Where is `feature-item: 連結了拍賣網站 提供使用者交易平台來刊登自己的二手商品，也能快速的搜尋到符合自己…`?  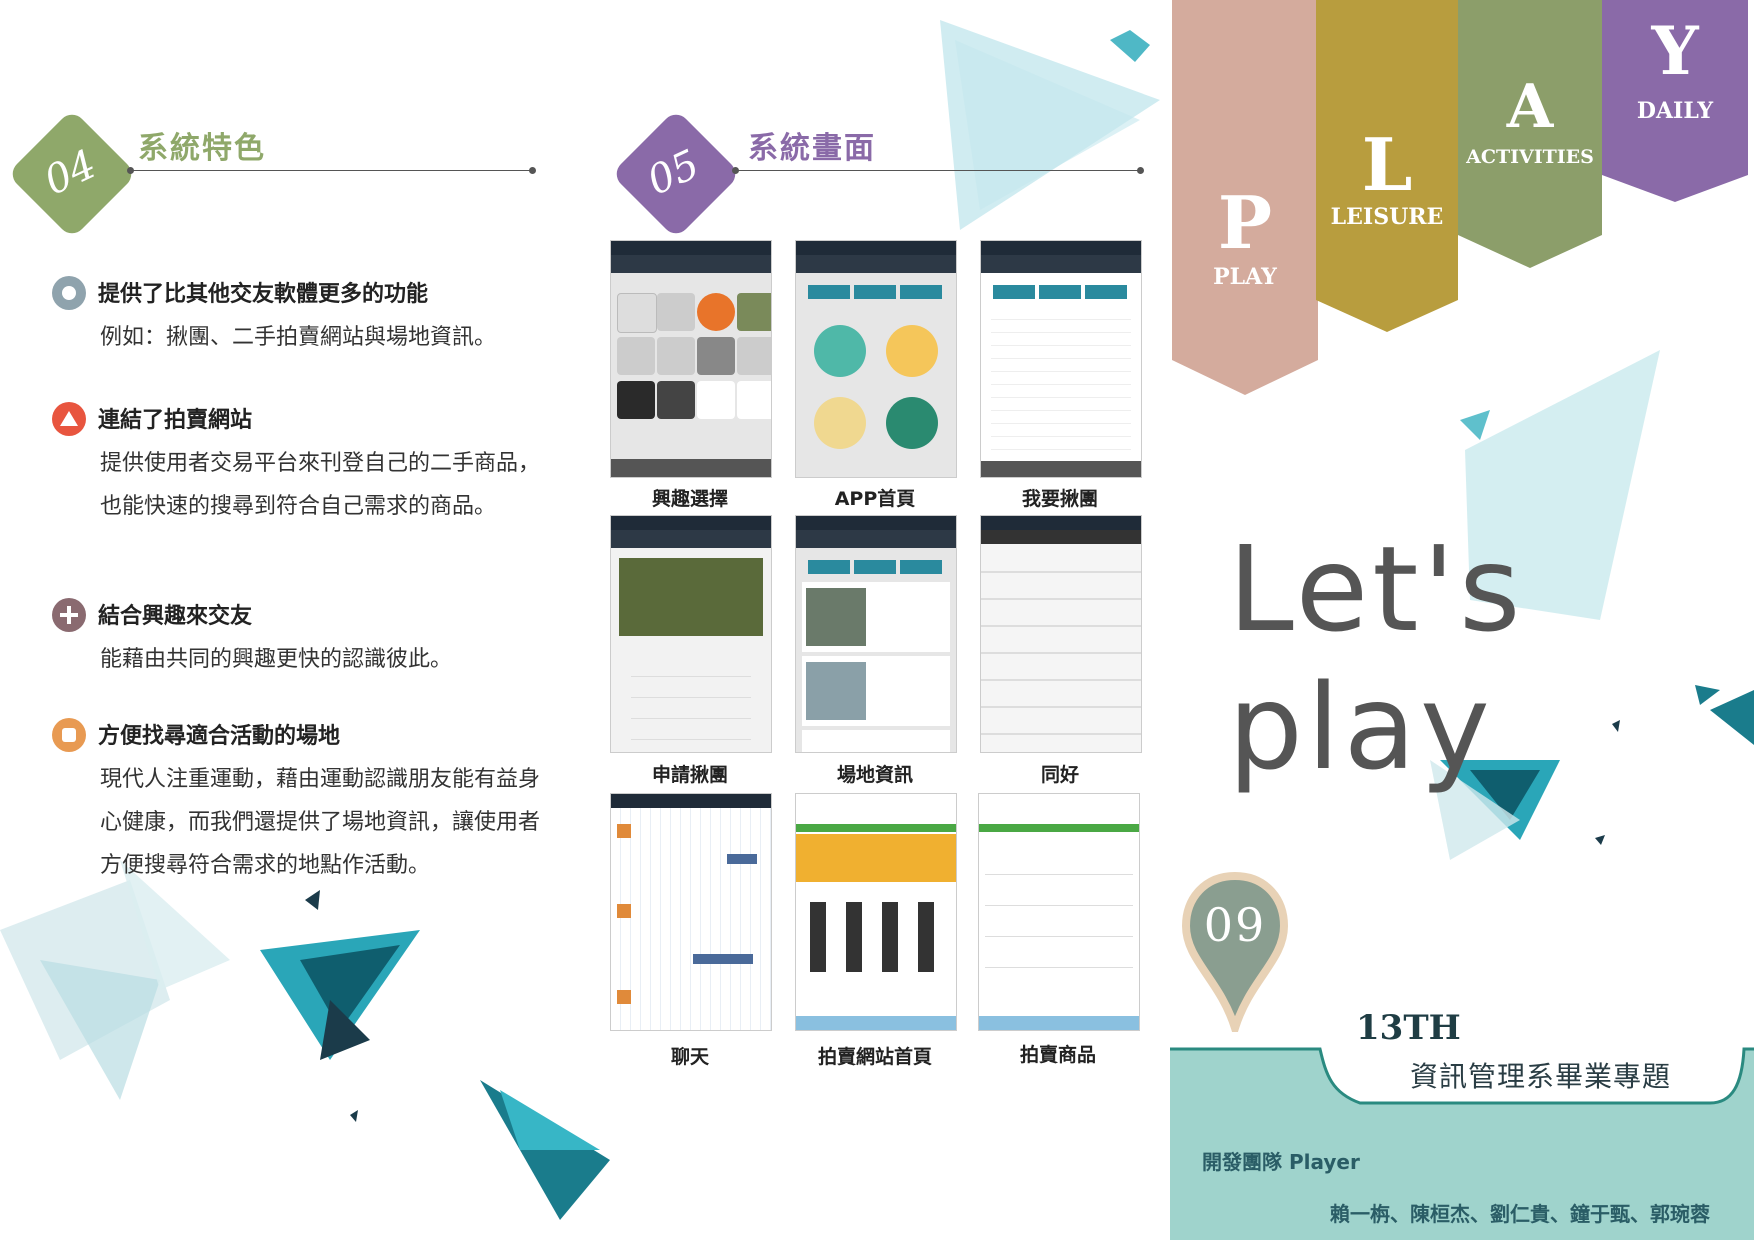
feature-item: 連結了拍賣網站 提供使用者交易平台來刊登自己的二手商品，也能快速的搜尋到符合自己… is located at coordinates (302, 482).